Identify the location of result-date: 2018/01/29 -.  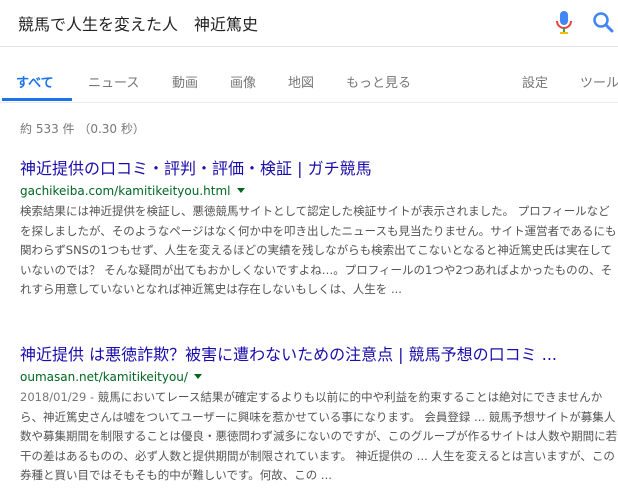
(59, 397).